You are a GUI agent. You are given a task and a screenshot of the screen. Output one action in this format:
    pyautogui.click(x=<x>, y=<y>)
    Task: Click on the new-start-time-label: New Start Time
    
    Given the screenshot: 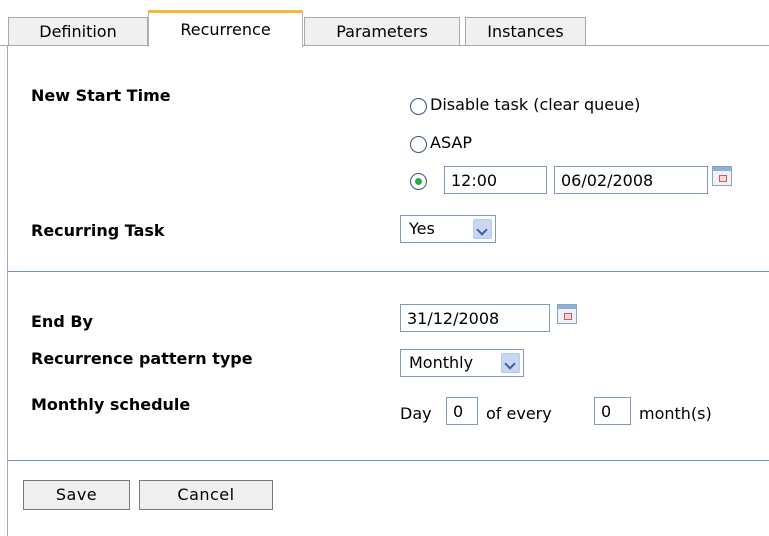 What is the action you would take?
    pyautogui.click(x=101, y=95)
    